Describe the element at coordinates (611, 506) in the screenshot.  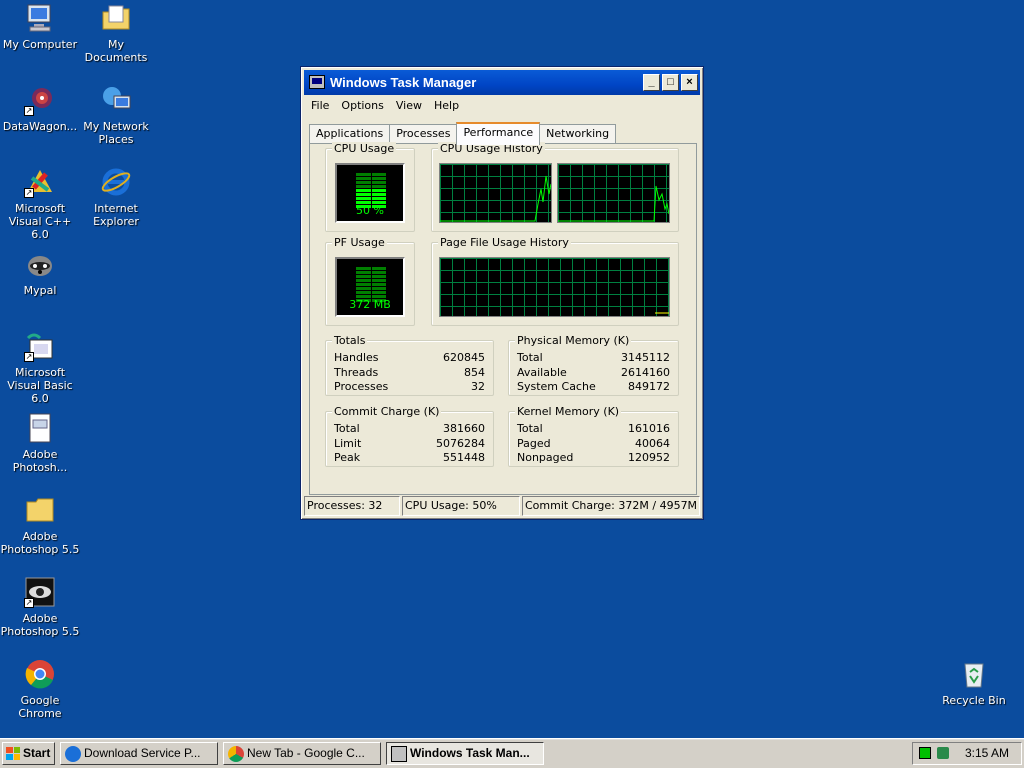
I see `status-commit-charge: Commit Charge: 372M / 4957M` at that location.